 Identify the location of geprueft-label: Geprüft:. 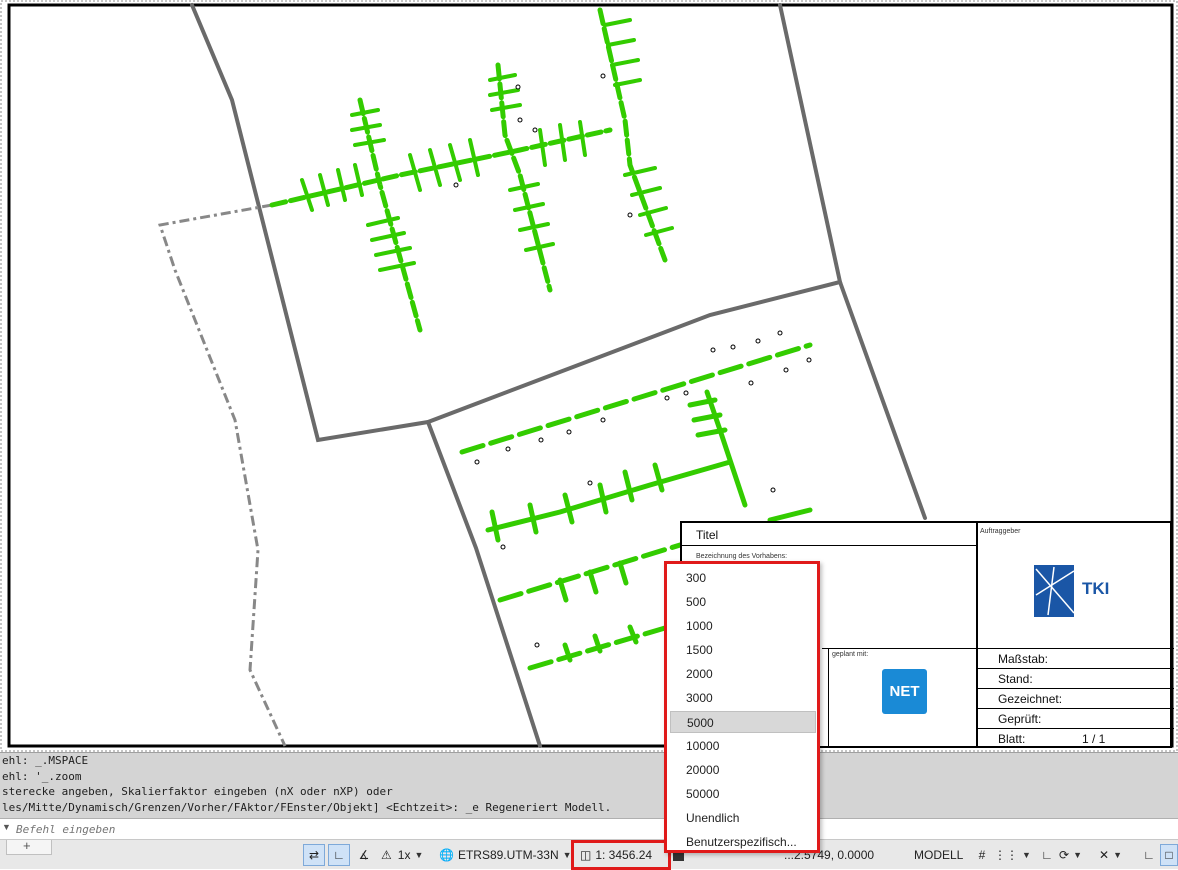
(1020, 719).